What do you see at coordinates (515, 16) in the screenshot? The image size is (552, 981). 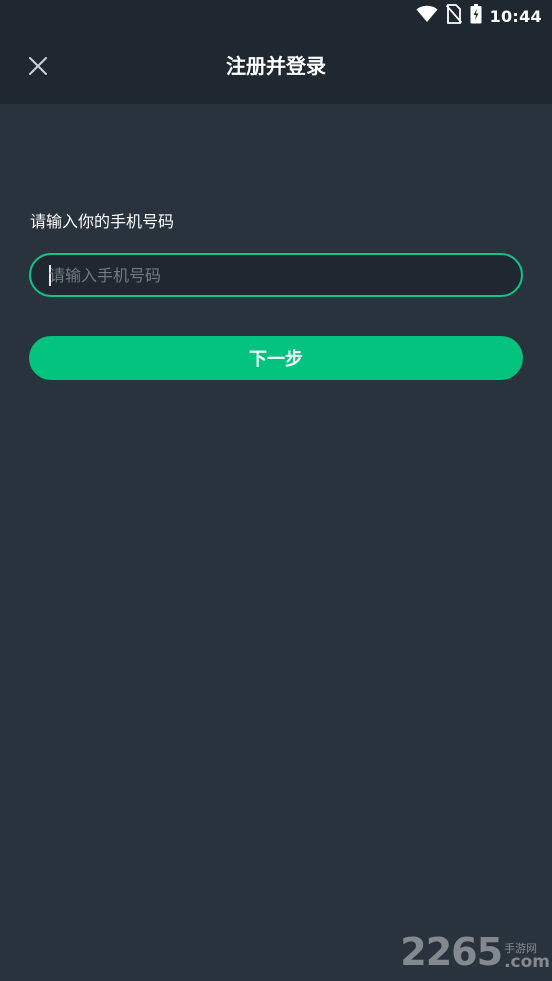 I see `status-time: 10:44` at bounding box center [515, 16].